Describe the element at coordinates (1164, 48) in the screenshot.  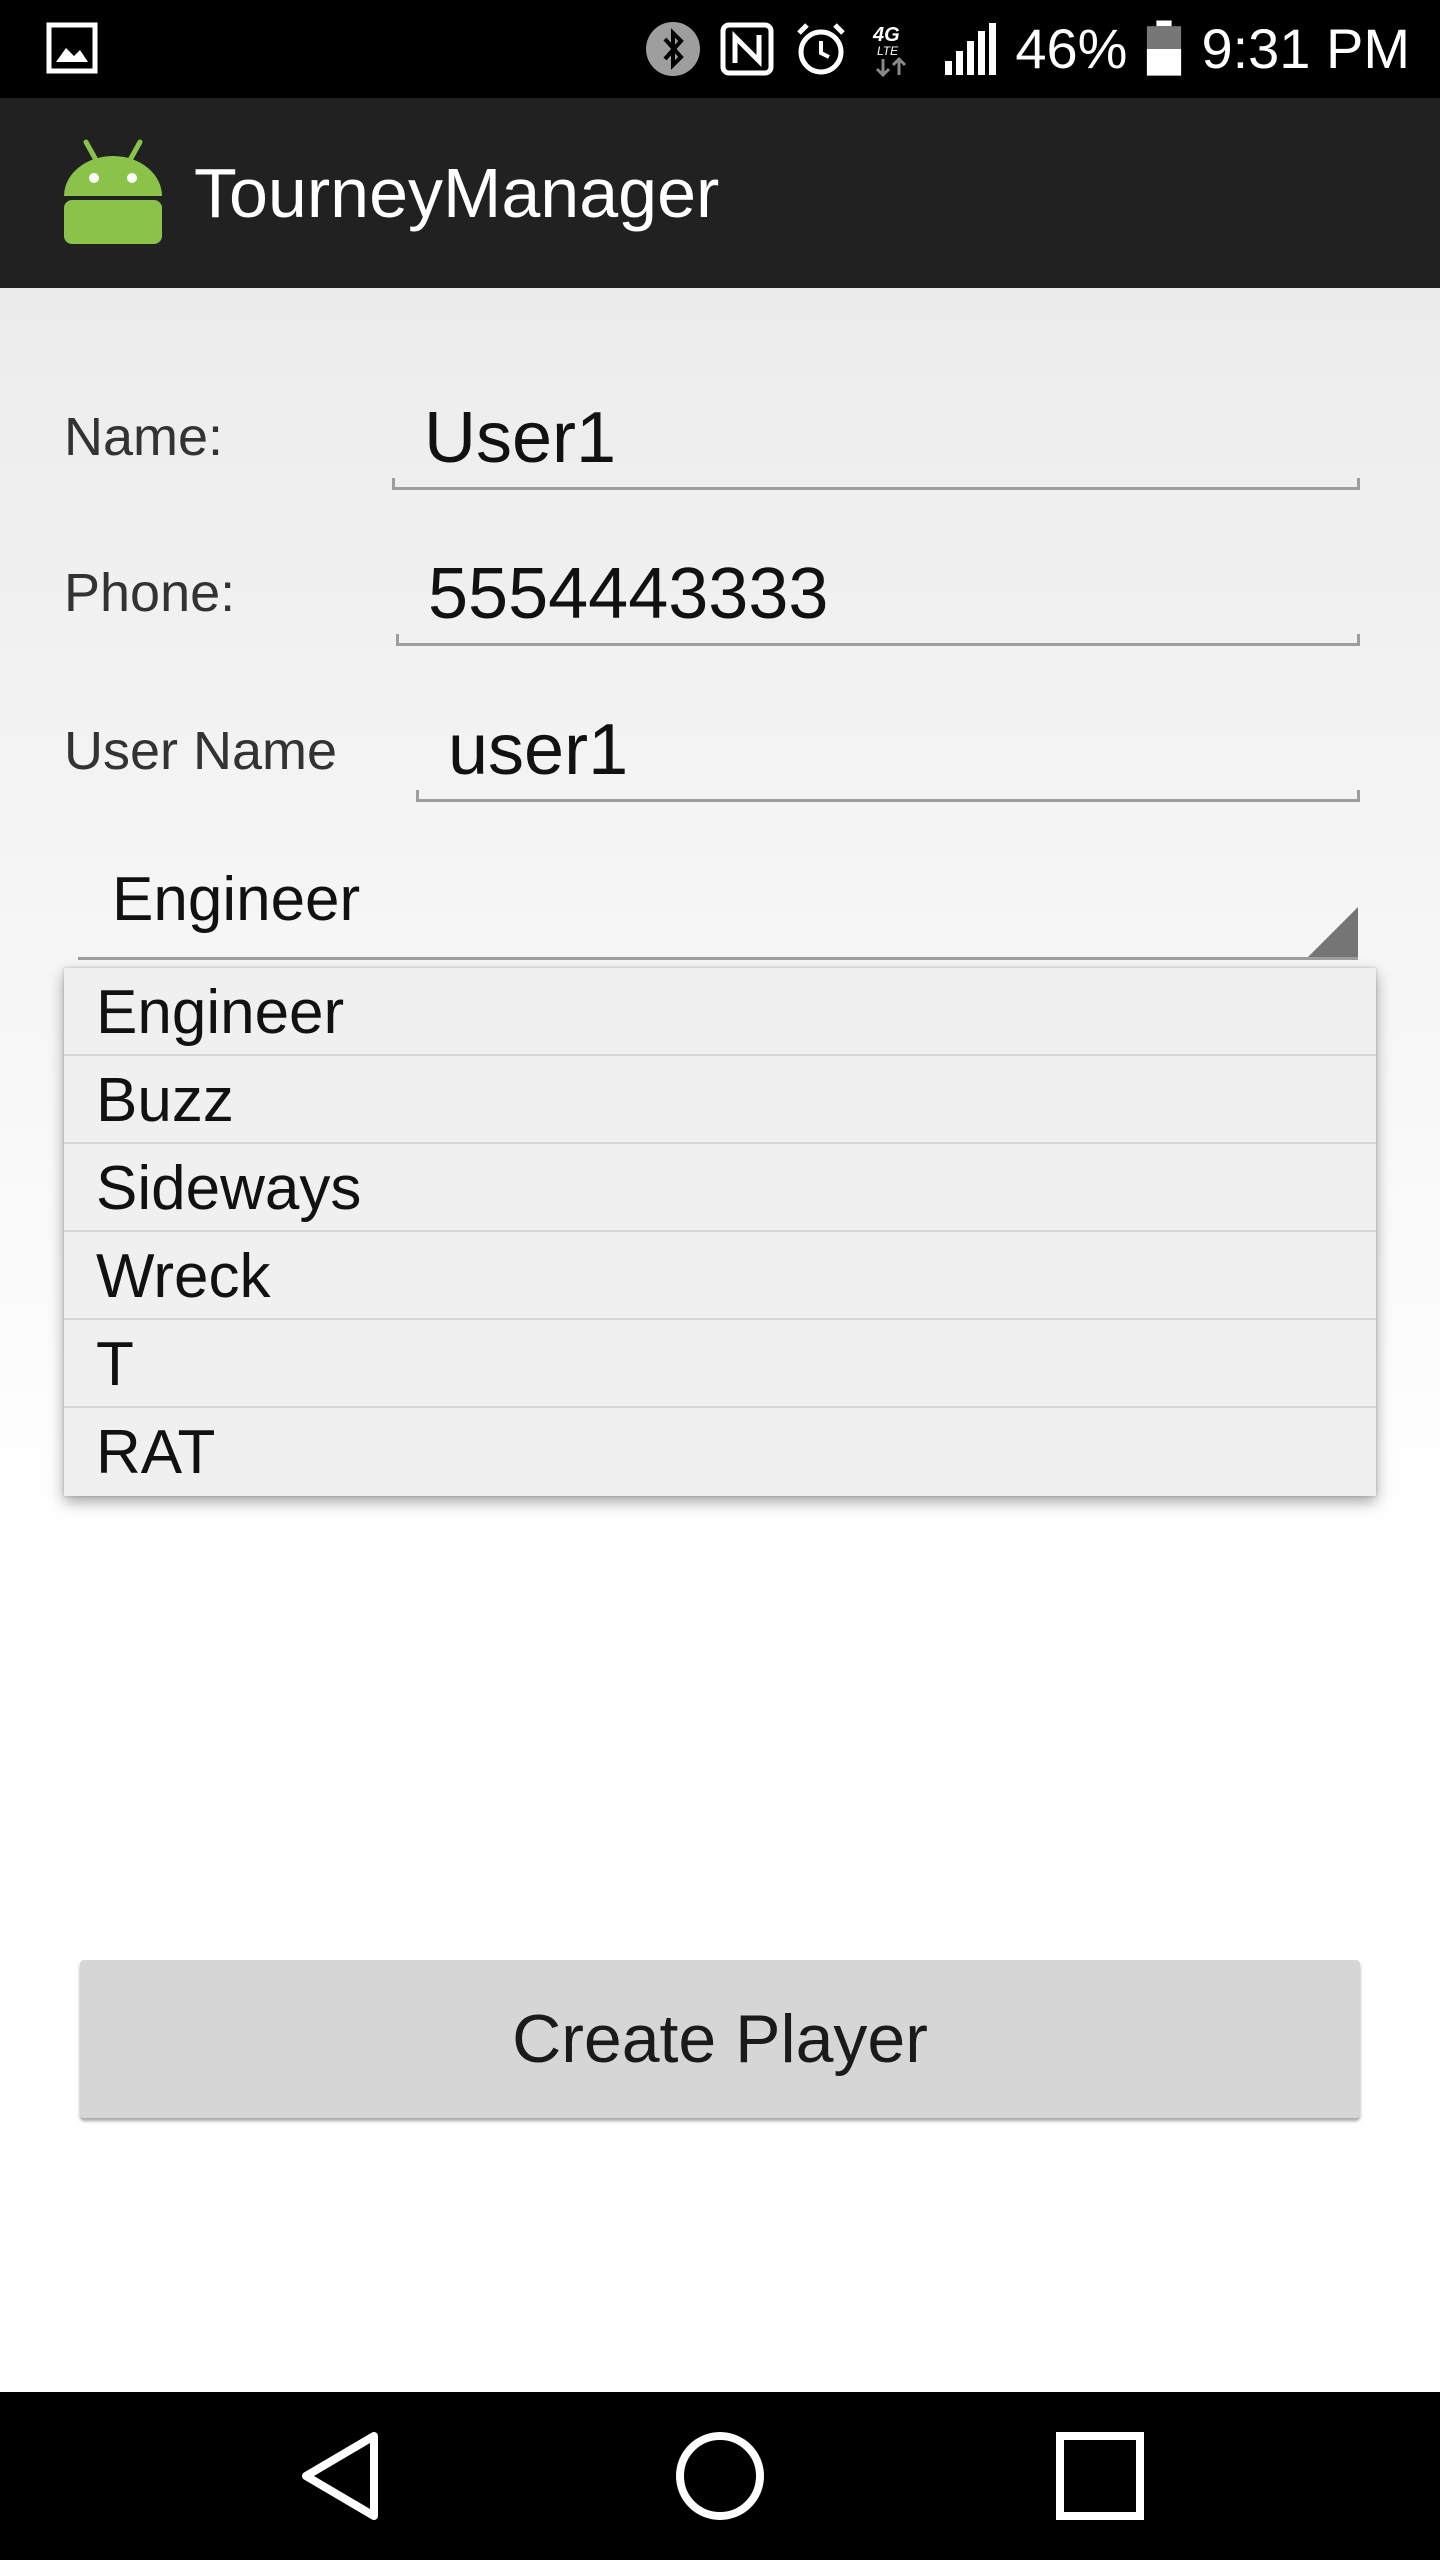
I see `battery-icon` at that location.